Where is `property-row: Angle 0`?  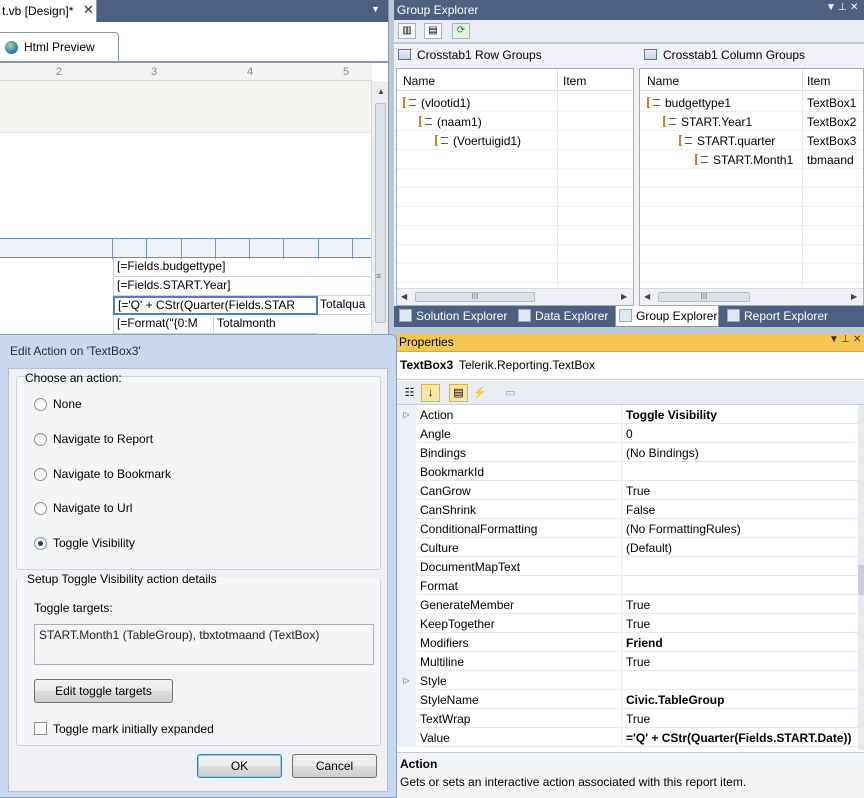
property-row: Angle 0 is located at coordinates (627, 433).